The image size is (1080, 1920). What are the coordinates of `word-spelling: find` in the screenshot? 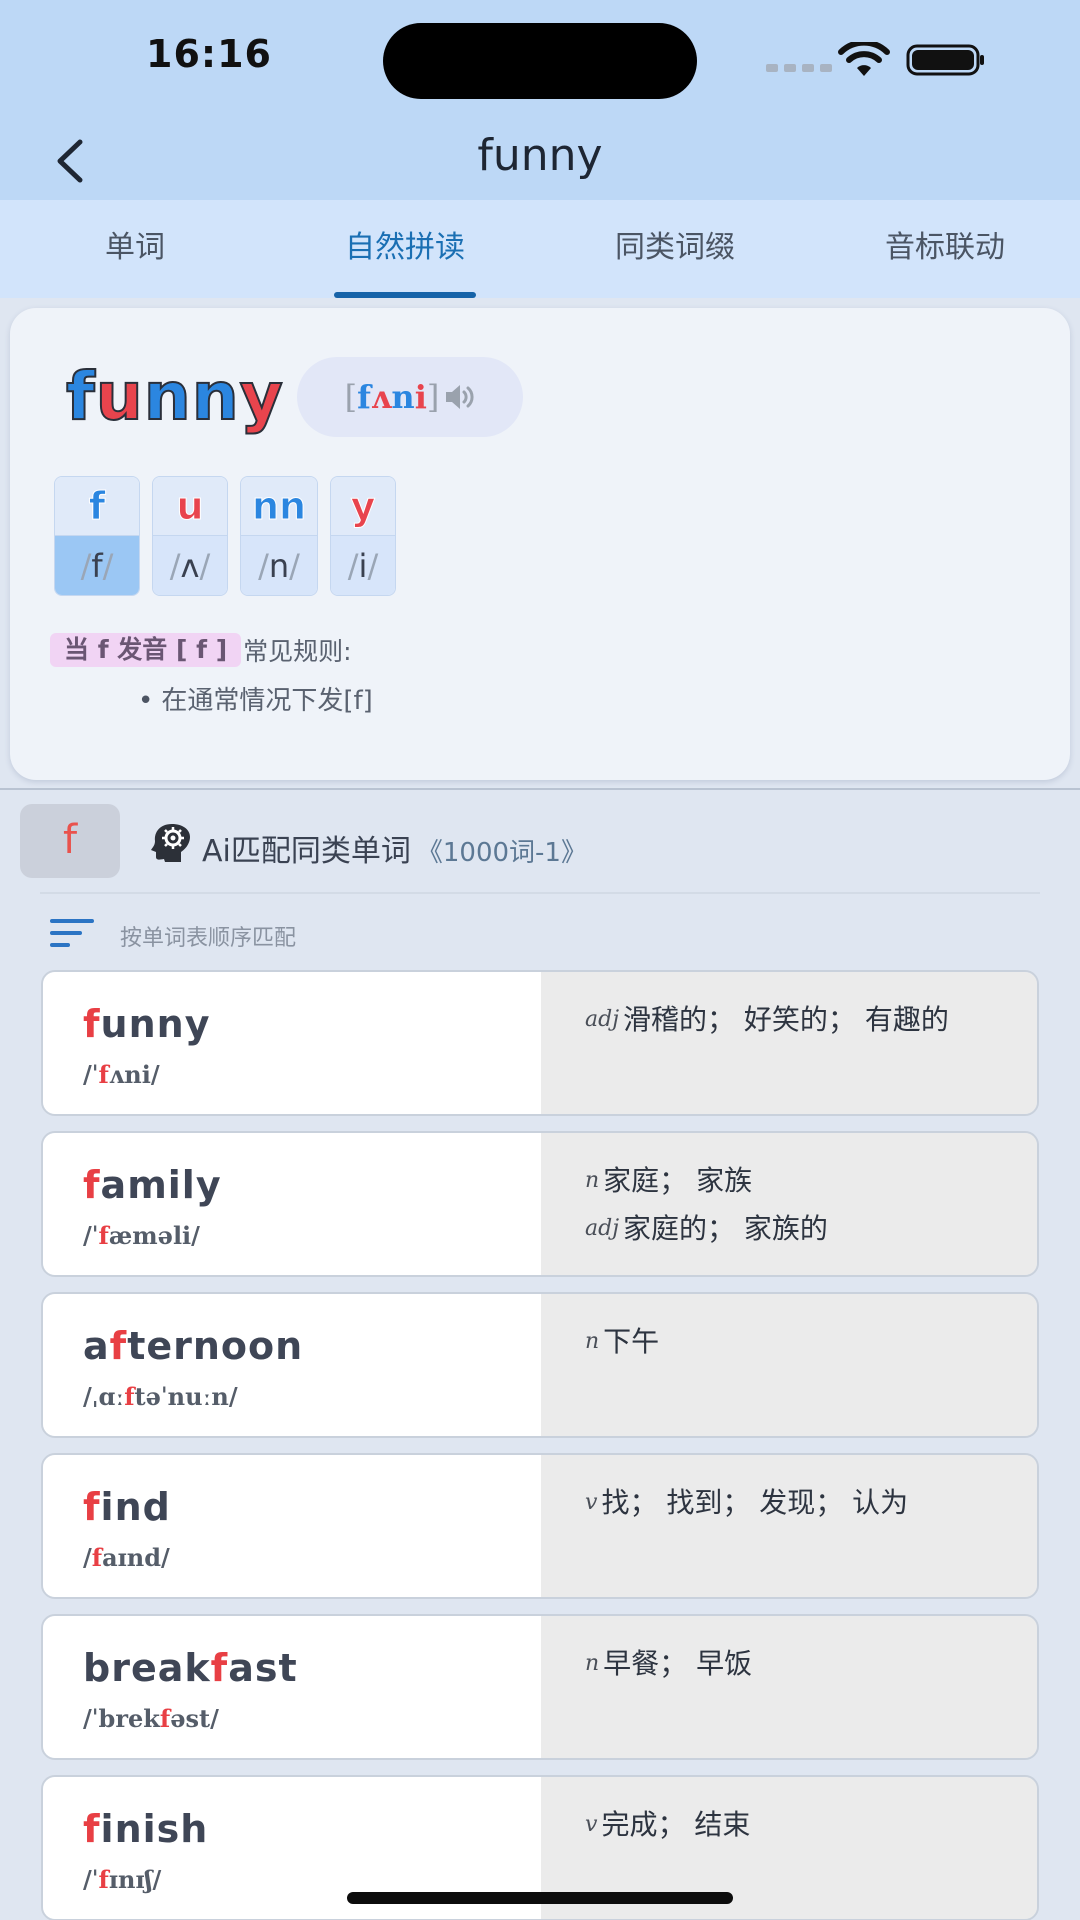 It's located at (312, 1507).